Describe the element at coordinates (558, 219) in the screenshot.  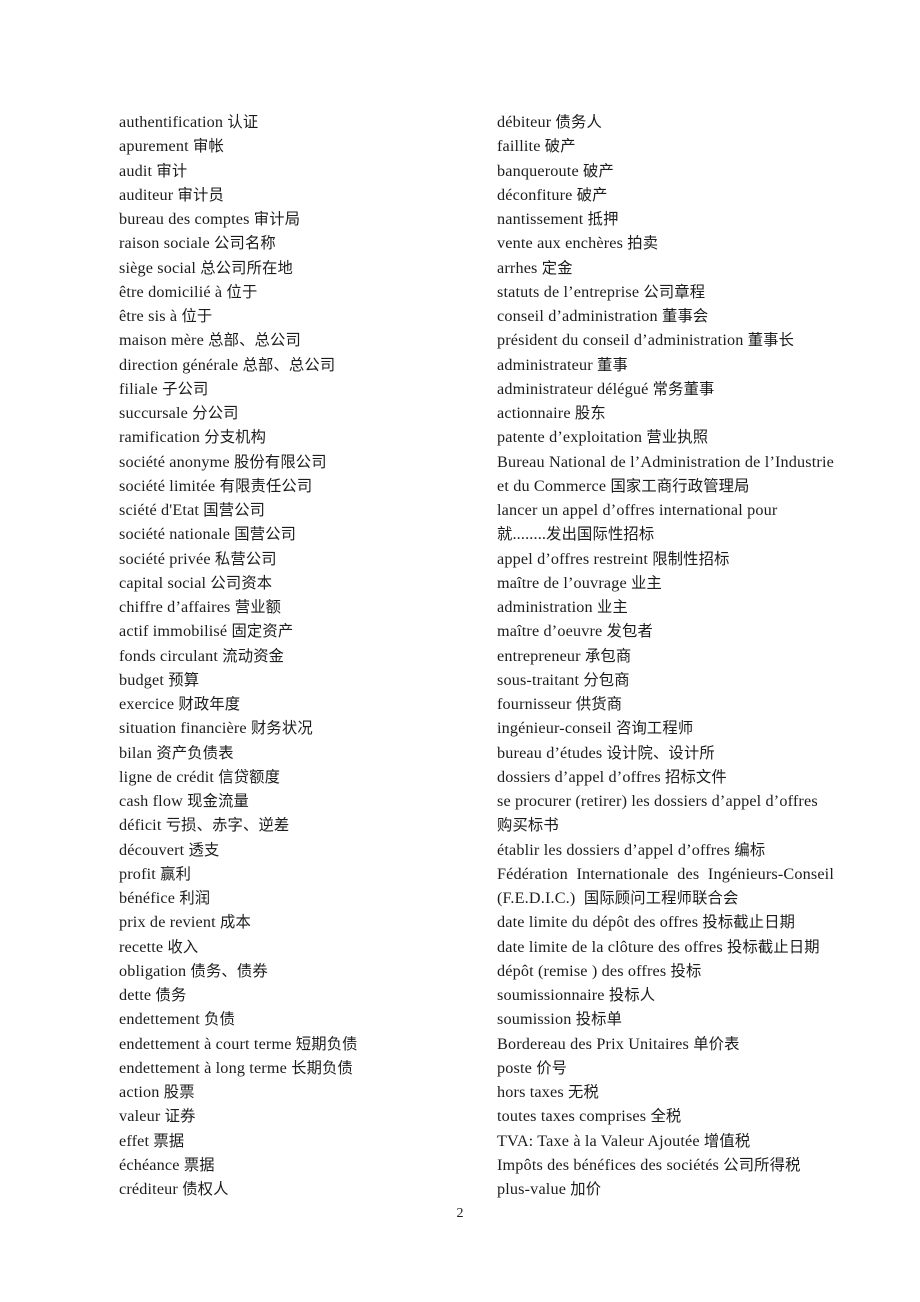
I see `glossary-entry: nantissement 抵押` at that location.